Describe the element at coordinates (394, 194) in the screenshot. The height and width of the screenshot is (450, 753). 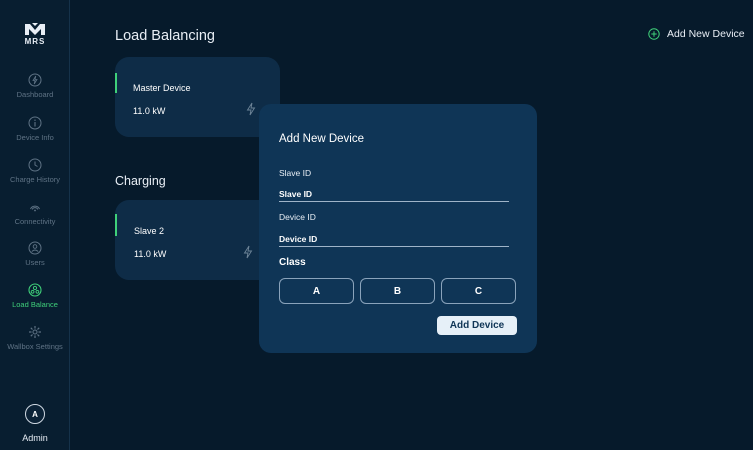
I see `slave-id-input` at that location.